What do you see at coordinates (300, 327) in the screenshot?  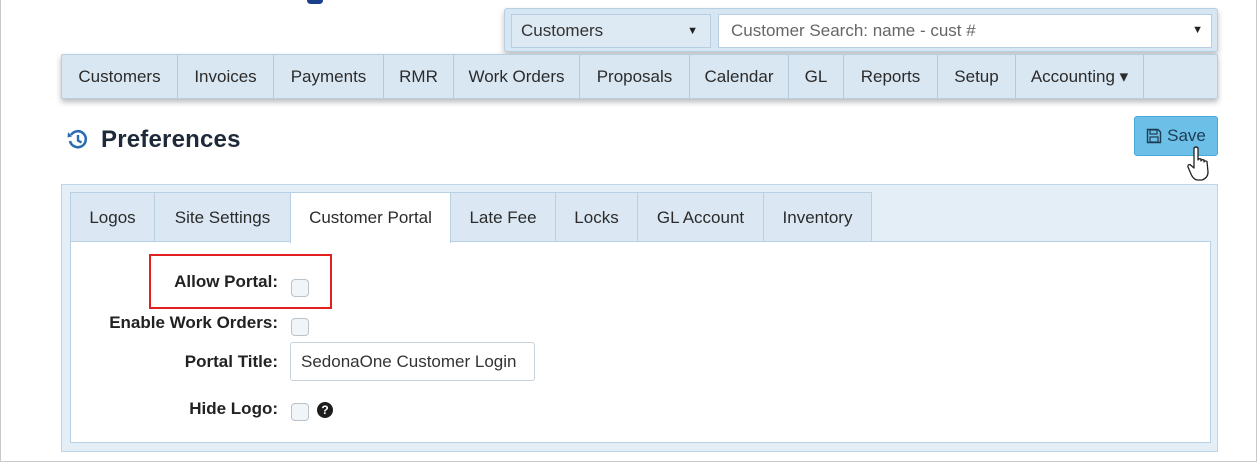 I see `enable-work-orders-checkbox` at bounding box center [300, 327].